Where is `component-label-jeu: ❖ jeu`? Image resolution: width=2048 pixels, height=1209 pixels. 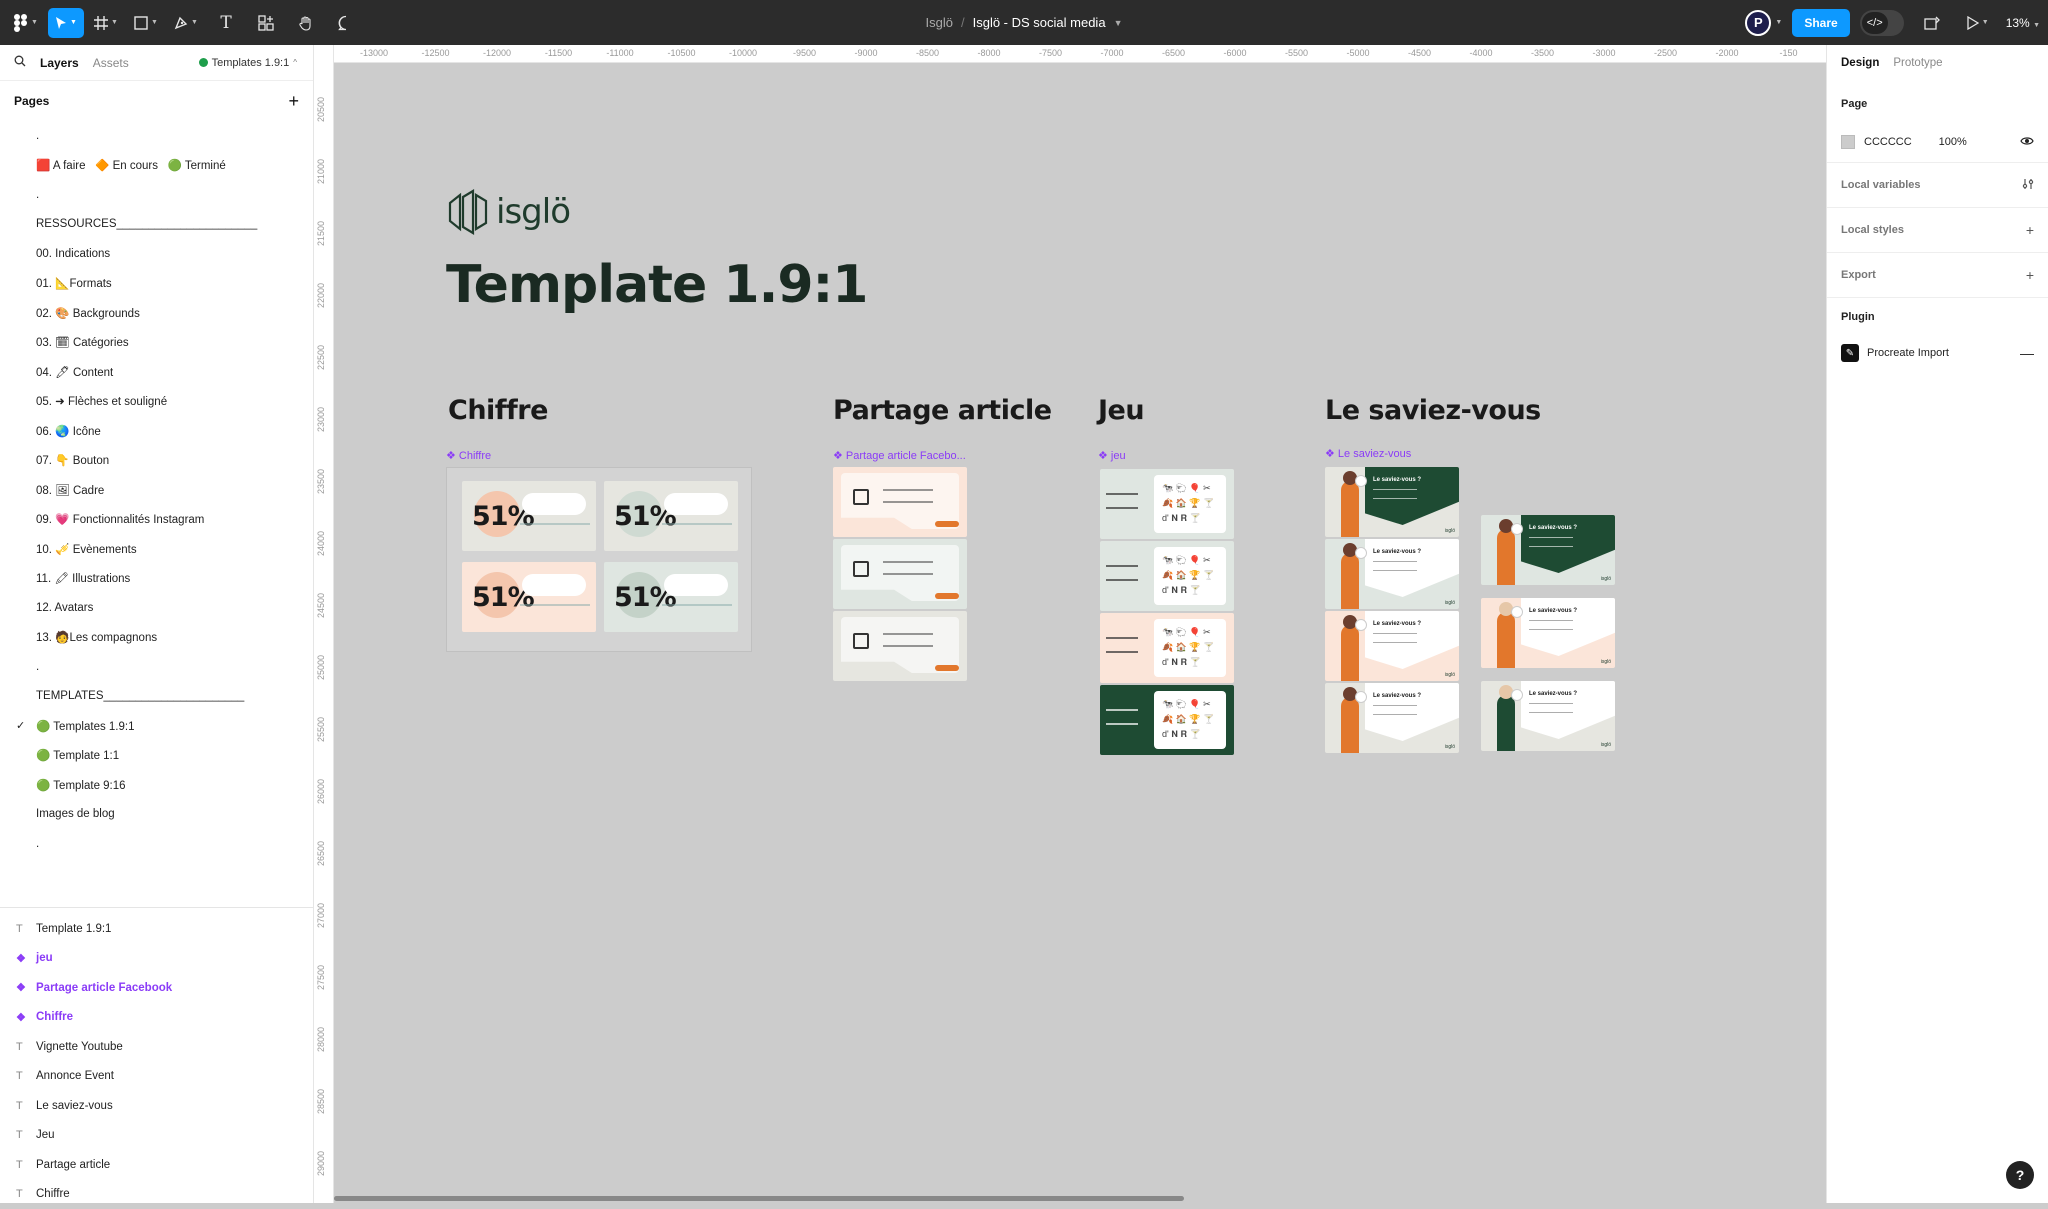
component-label-jeu: ❖ jeu is located at coordinates (1112, 455).